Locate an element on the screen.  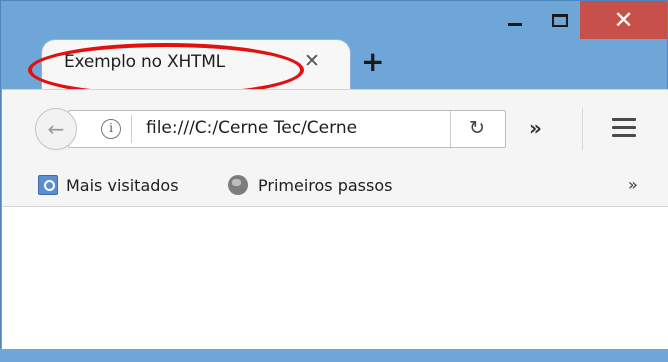
bookmark-mais-visitados: Mais visitados is located at coordinates (108, 185).